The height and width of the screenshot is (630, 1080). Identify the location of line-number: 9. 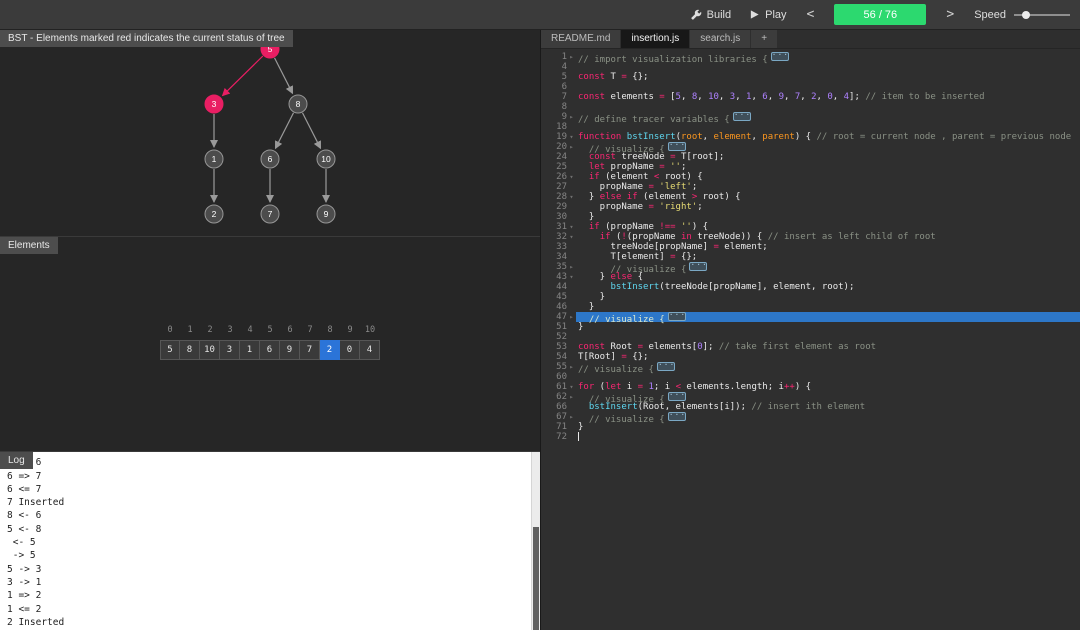
(564, 117).